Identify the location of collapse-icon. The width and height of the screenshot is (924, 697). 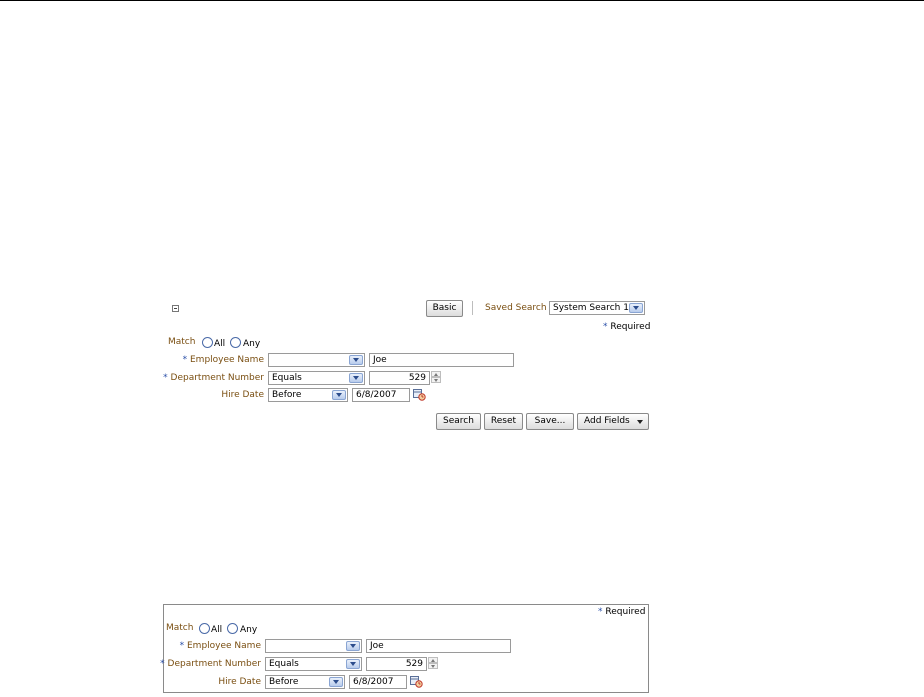
(175, 308).